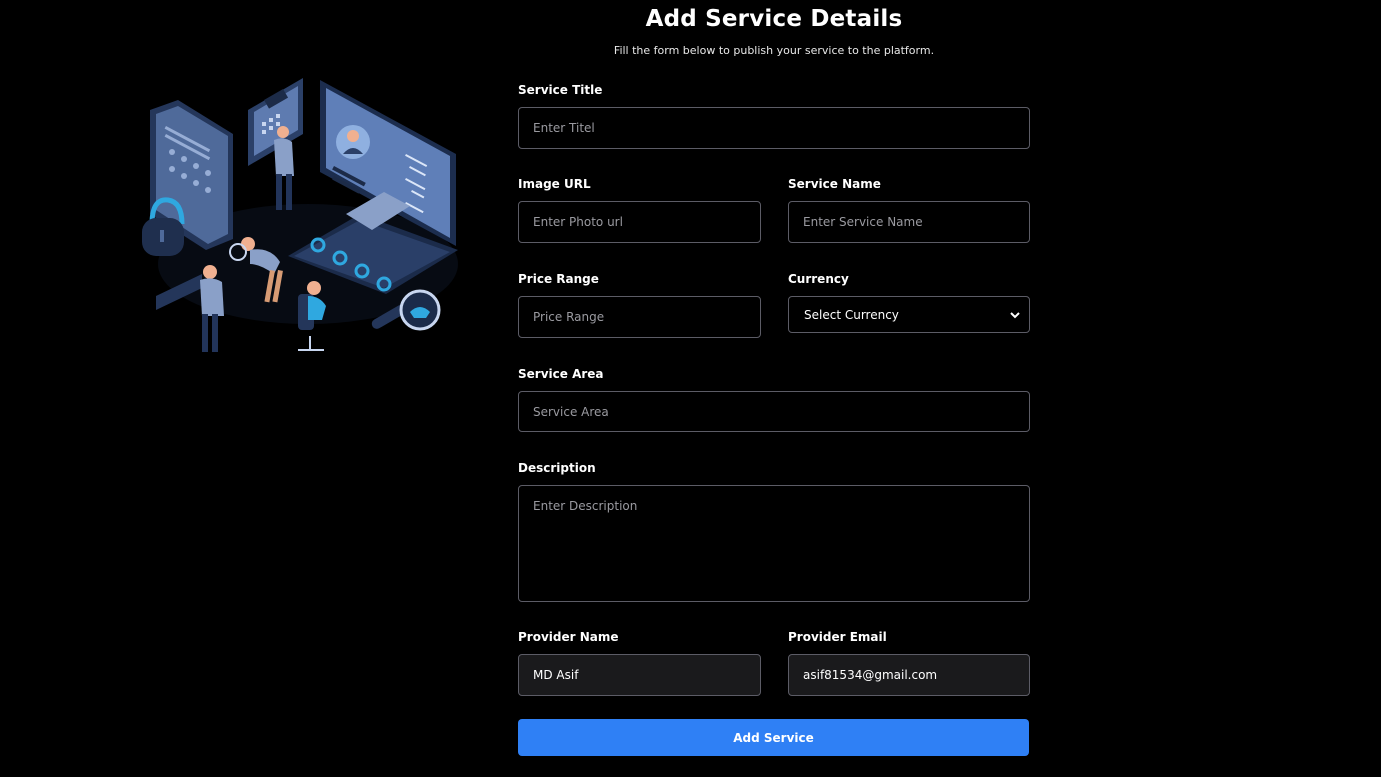 The image size is (1381, 777). What do you see at coordinates (773, 737) in the screenshot?
I see `add-service-button: Add Service` at bounding box center [773, 737].